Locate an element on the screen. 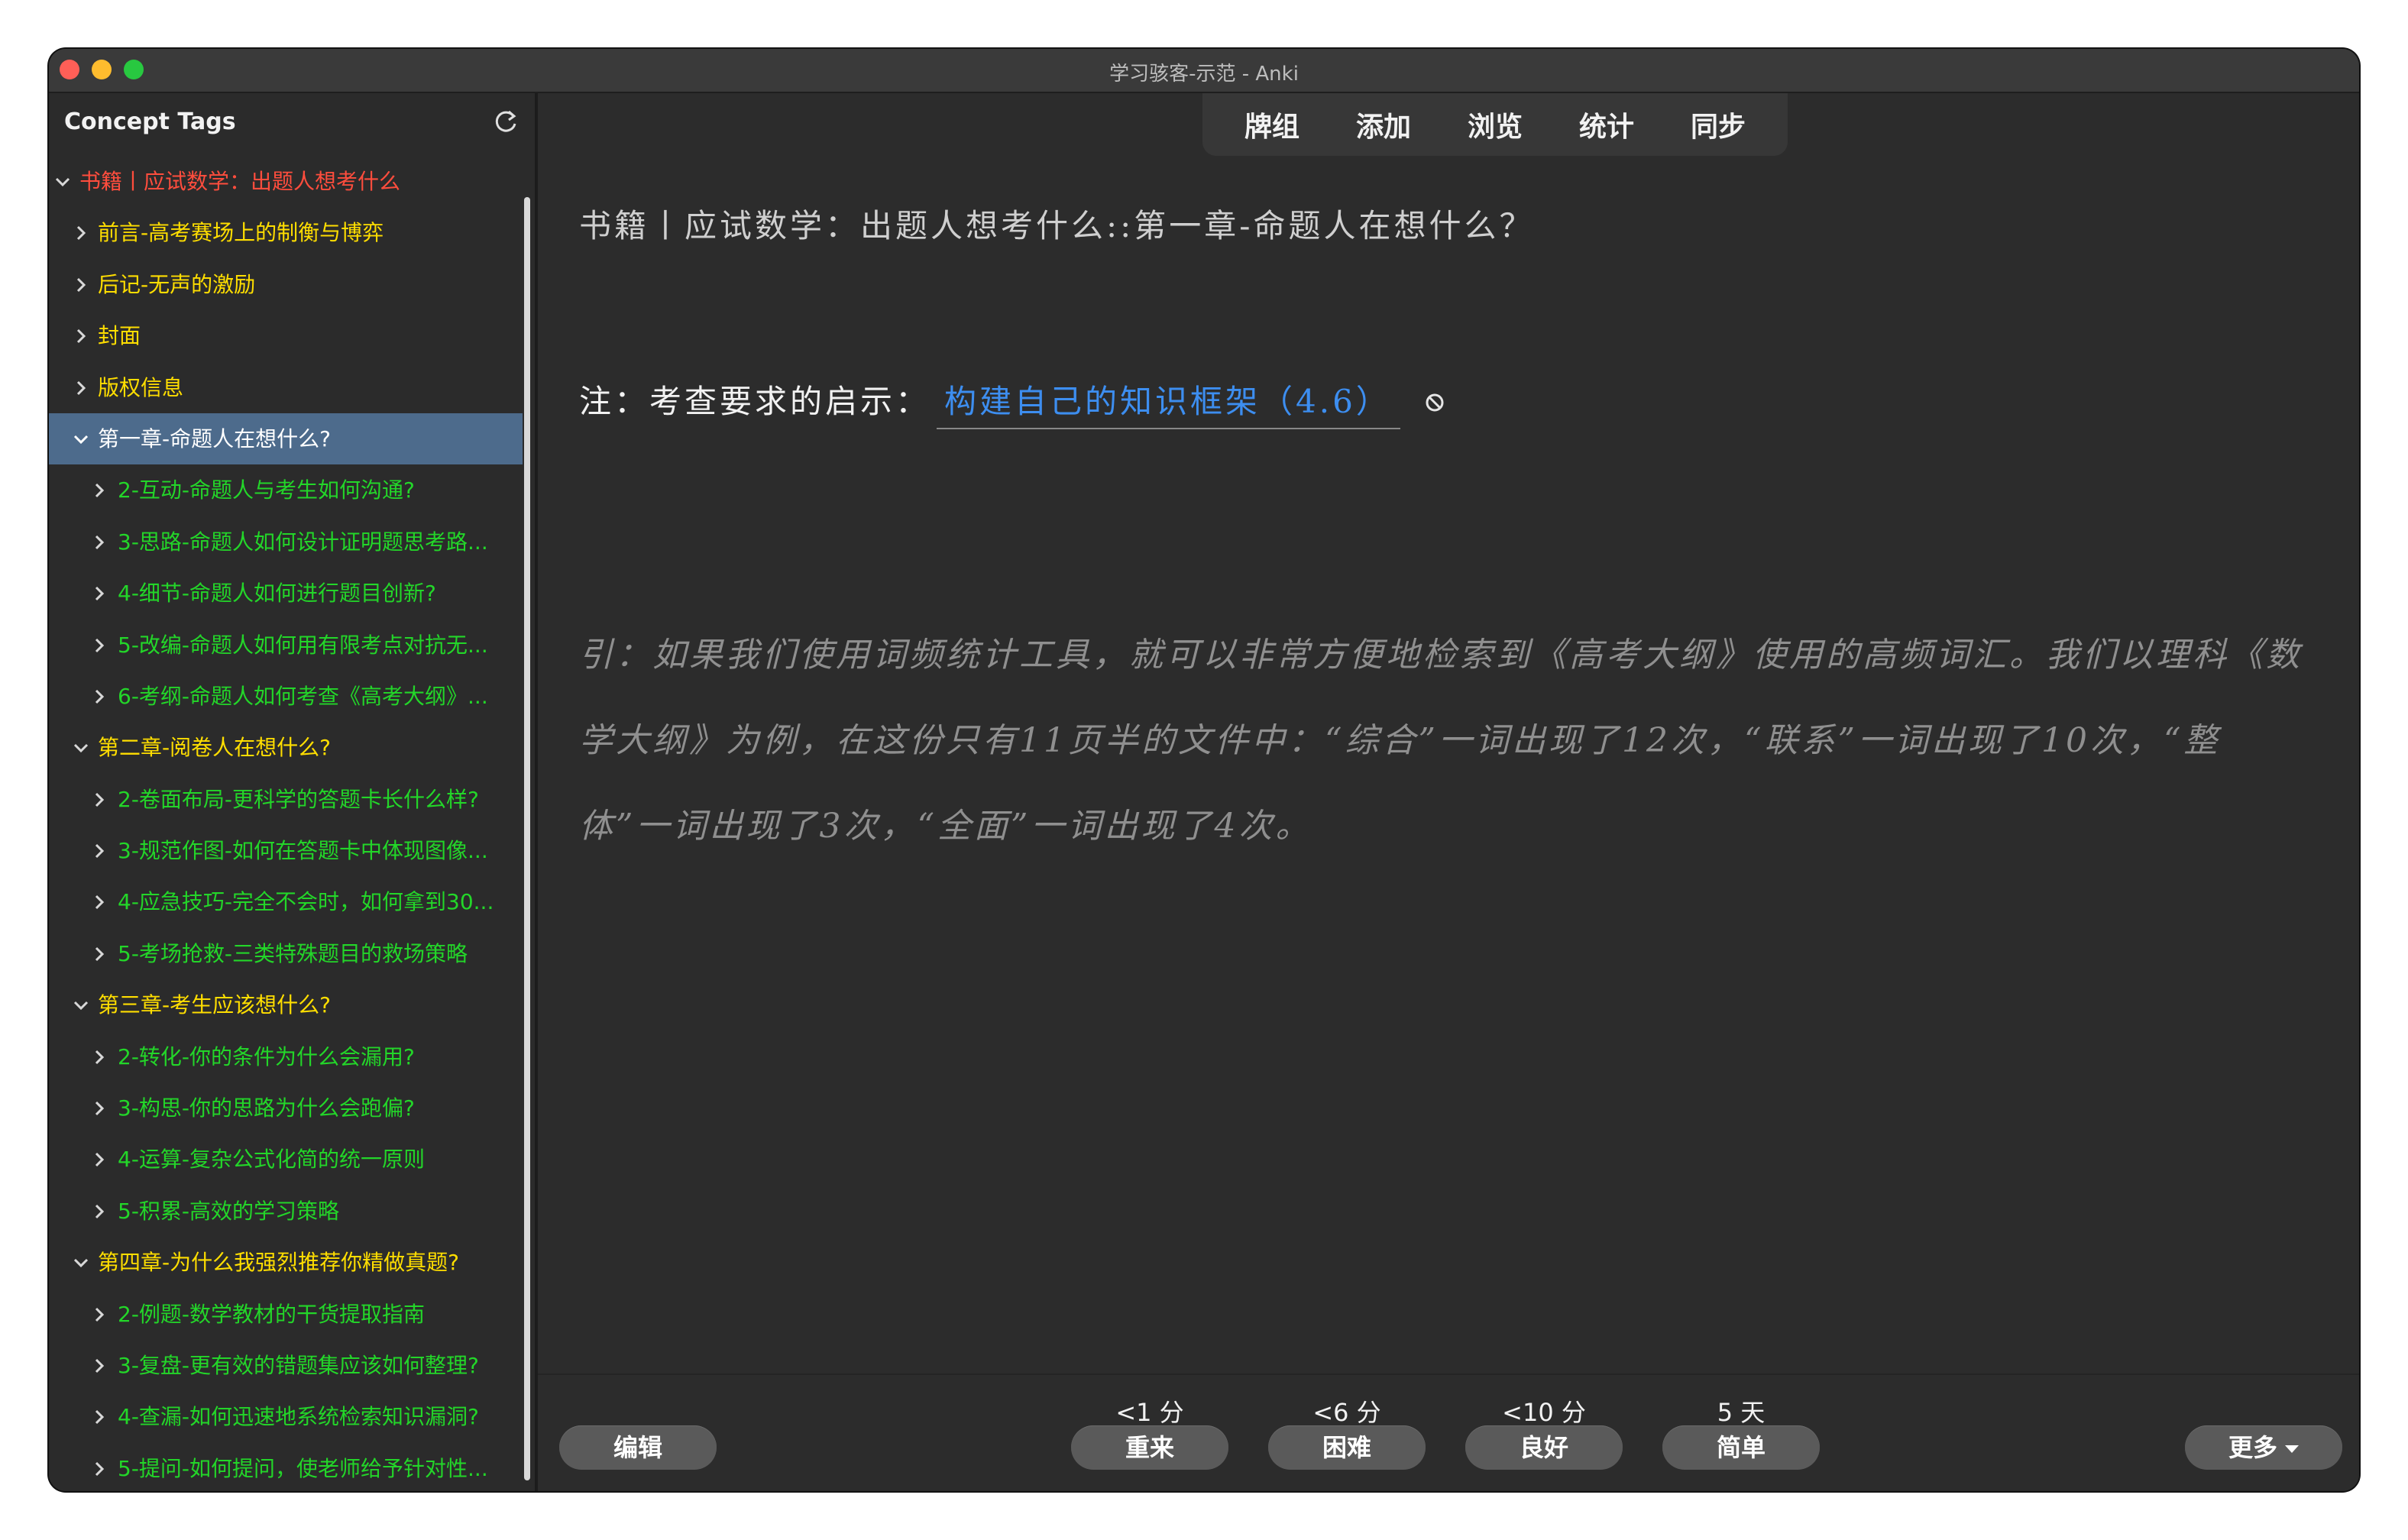 This screenshot has height=1540, width=2408. card-note: 注：考查要求的启示： 构建自己的知识框架（4.6） is located at coordinates (1012, 402).